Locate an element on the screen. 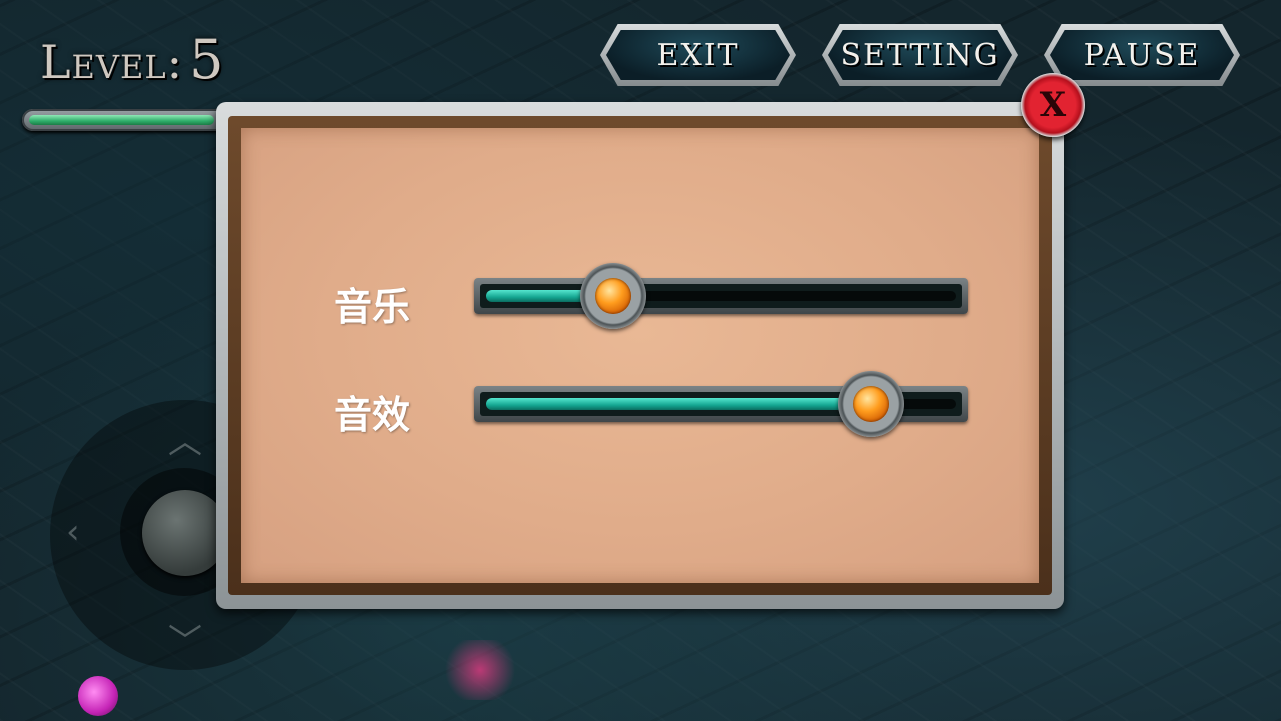 The height and width of the screenshot is (721, 1281). level-progress-bar is located at coordinates (129, 120).